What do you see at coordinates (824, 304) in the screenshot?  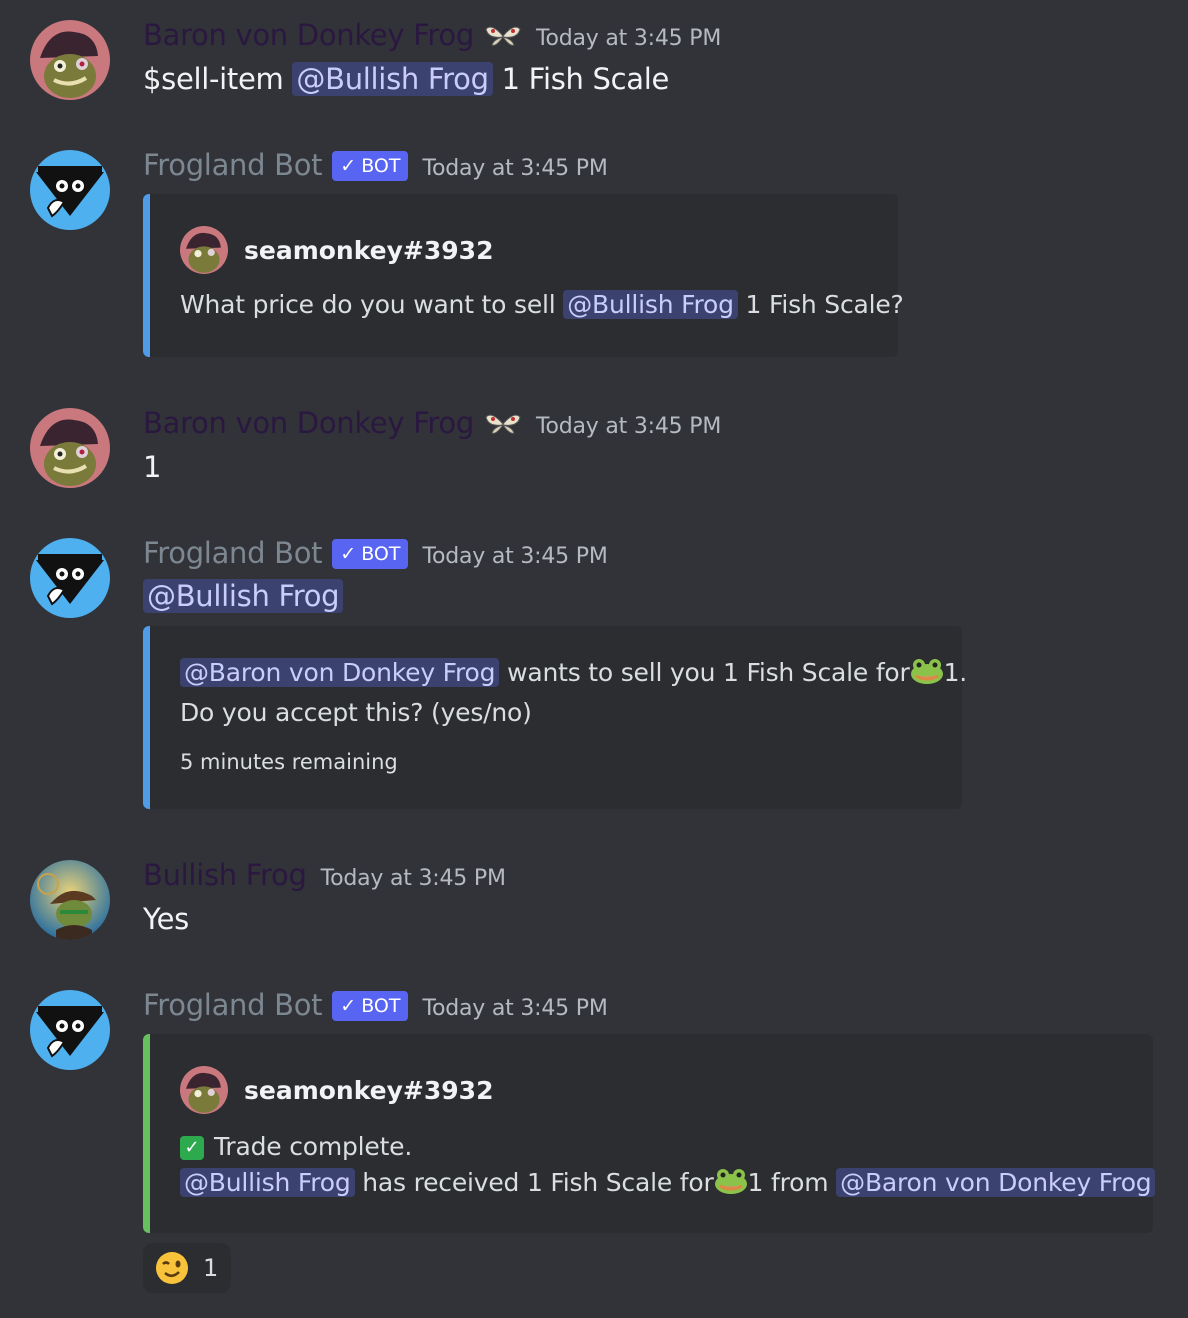 I see `desc-text: 1 Fish Scale?` at bounding box center [824, 304].